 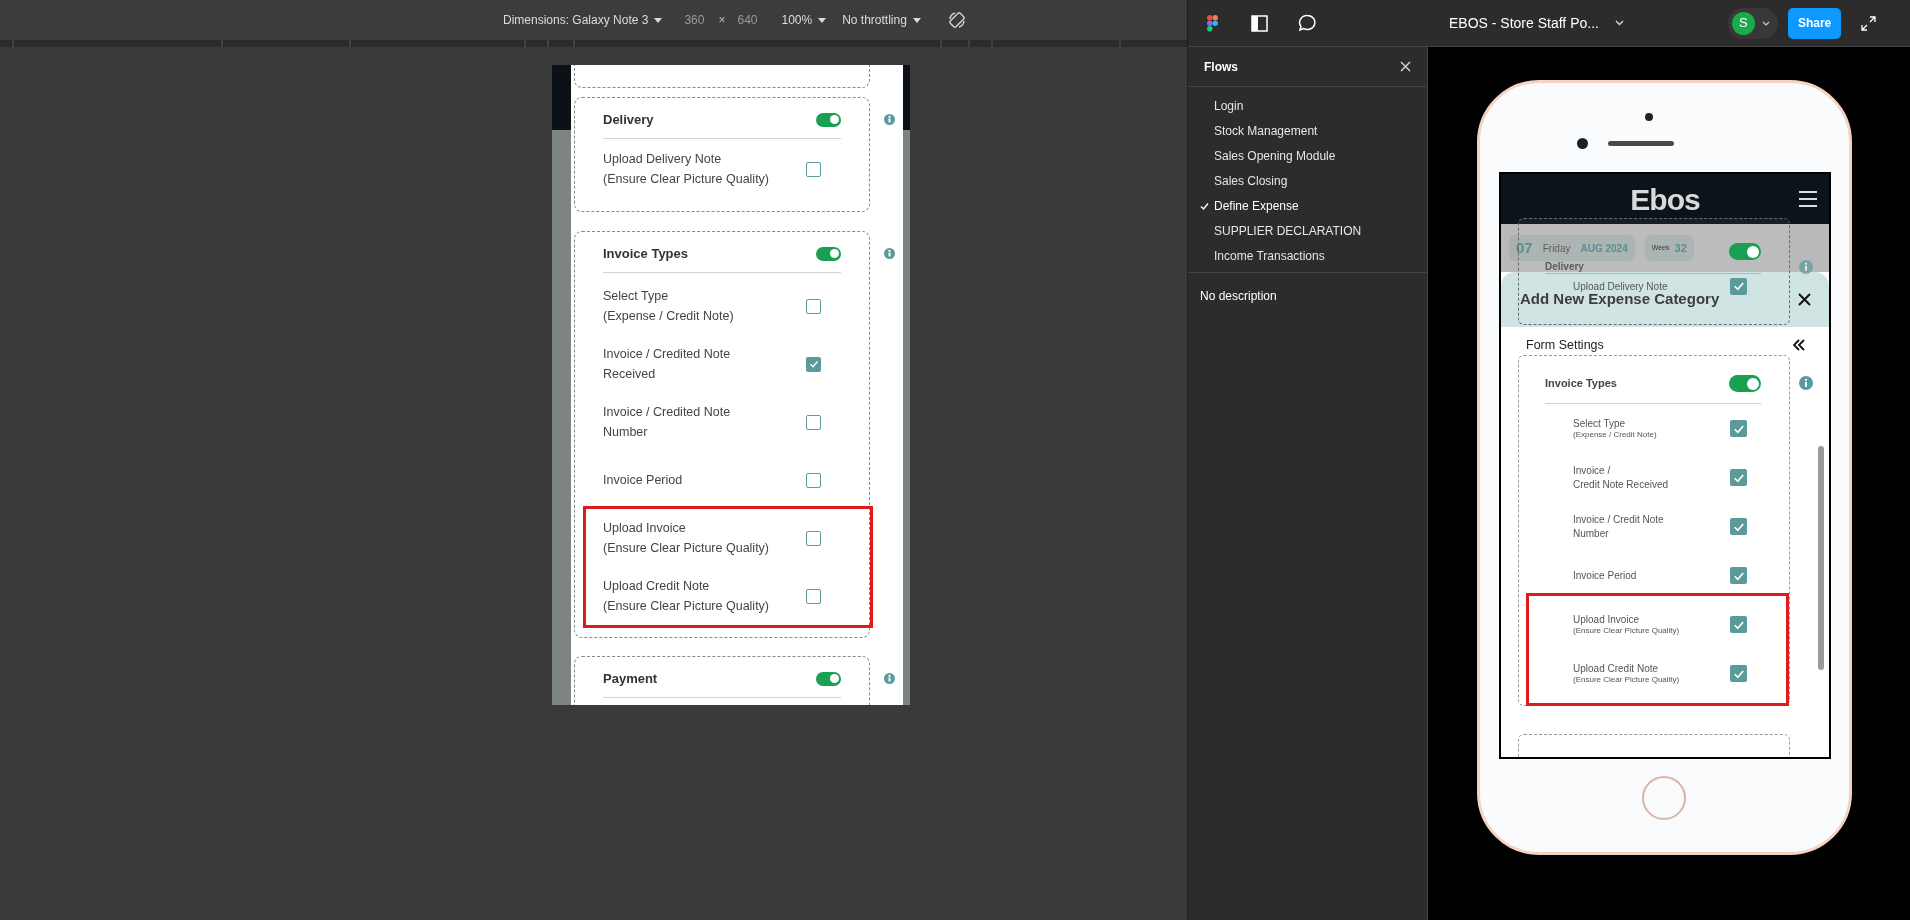 What do you see at coordinates (667, 422) in the screenshot?
I see `option-label: Invoice / Credited Note Number` at bounding box center [667, 422].